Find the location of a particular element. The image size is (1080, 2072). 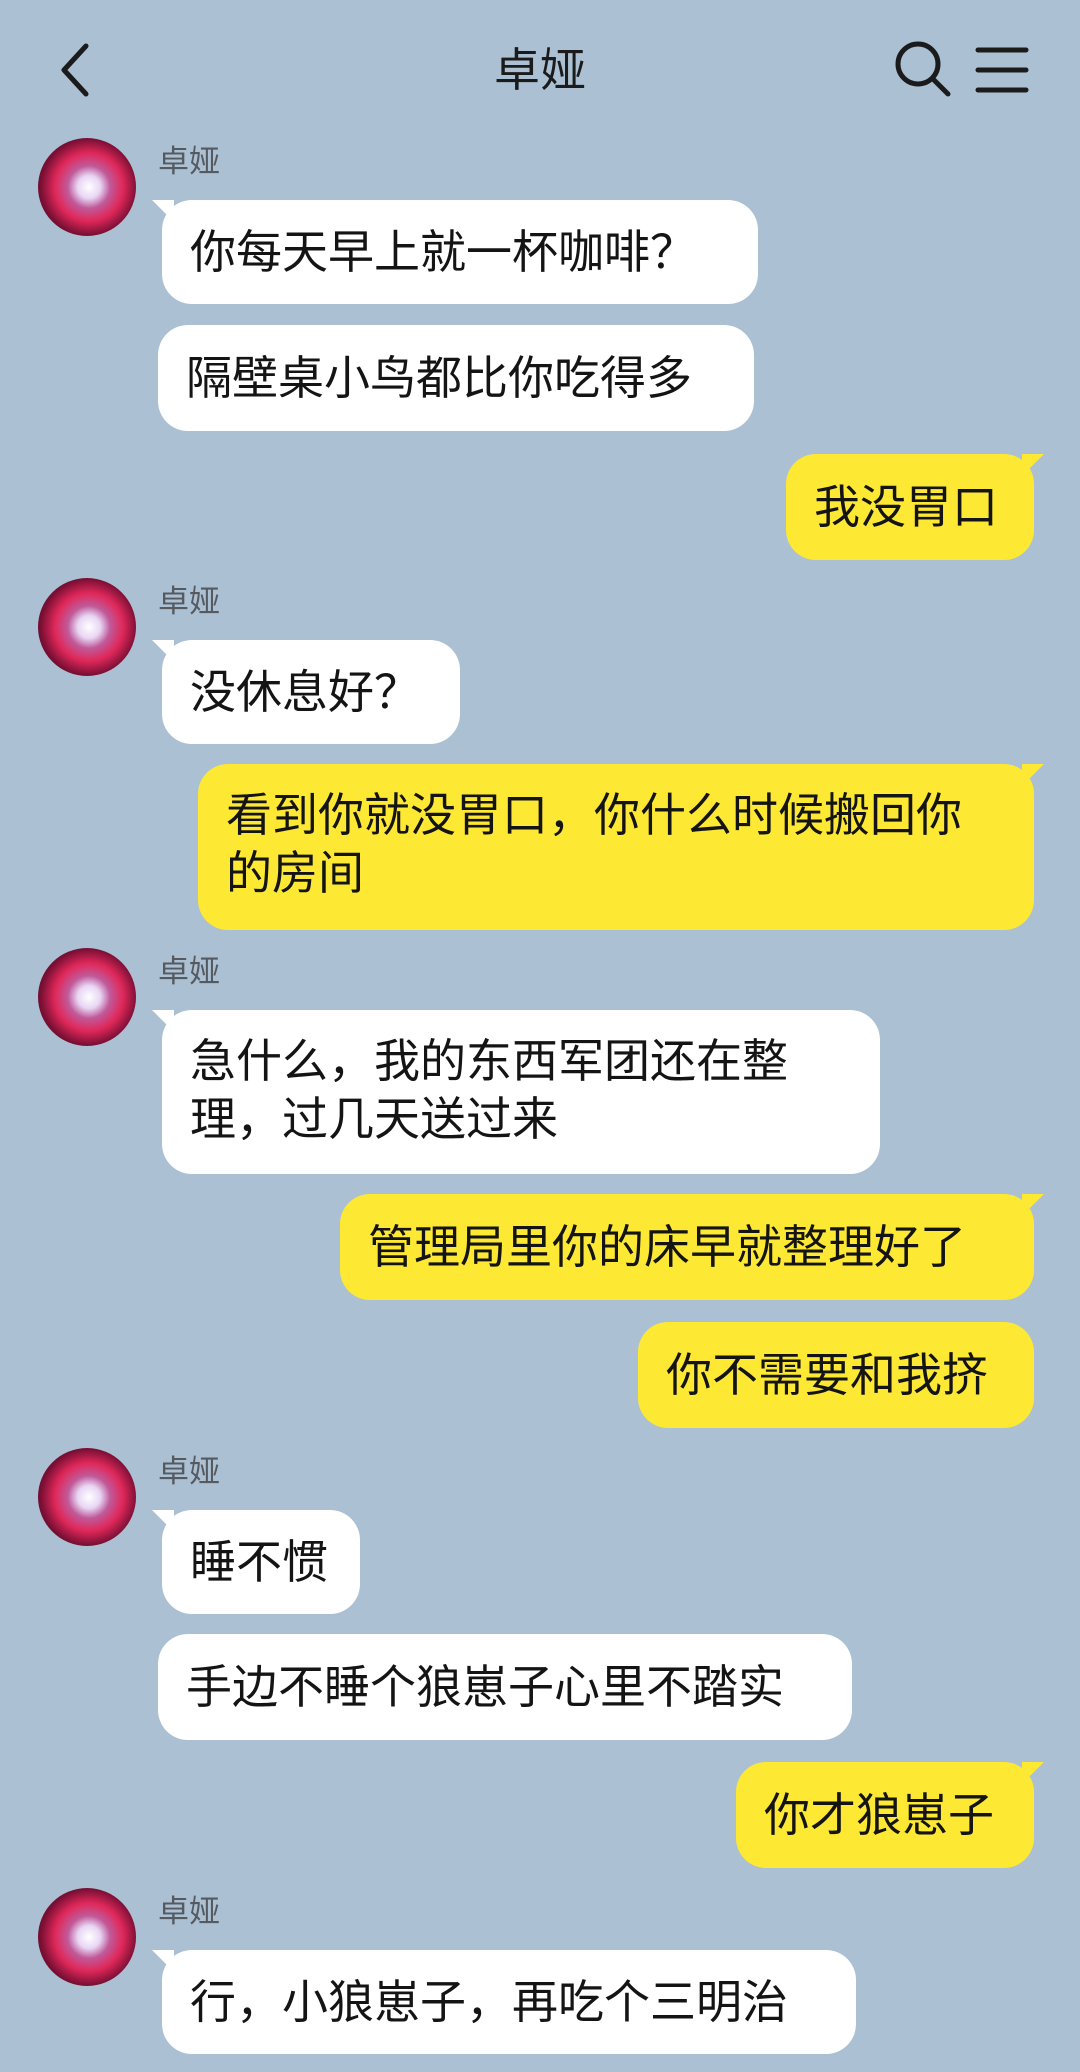

message-text: 看到你就没胃口，你什么时候搬回你的房间 is located at coordinates (594, 844).